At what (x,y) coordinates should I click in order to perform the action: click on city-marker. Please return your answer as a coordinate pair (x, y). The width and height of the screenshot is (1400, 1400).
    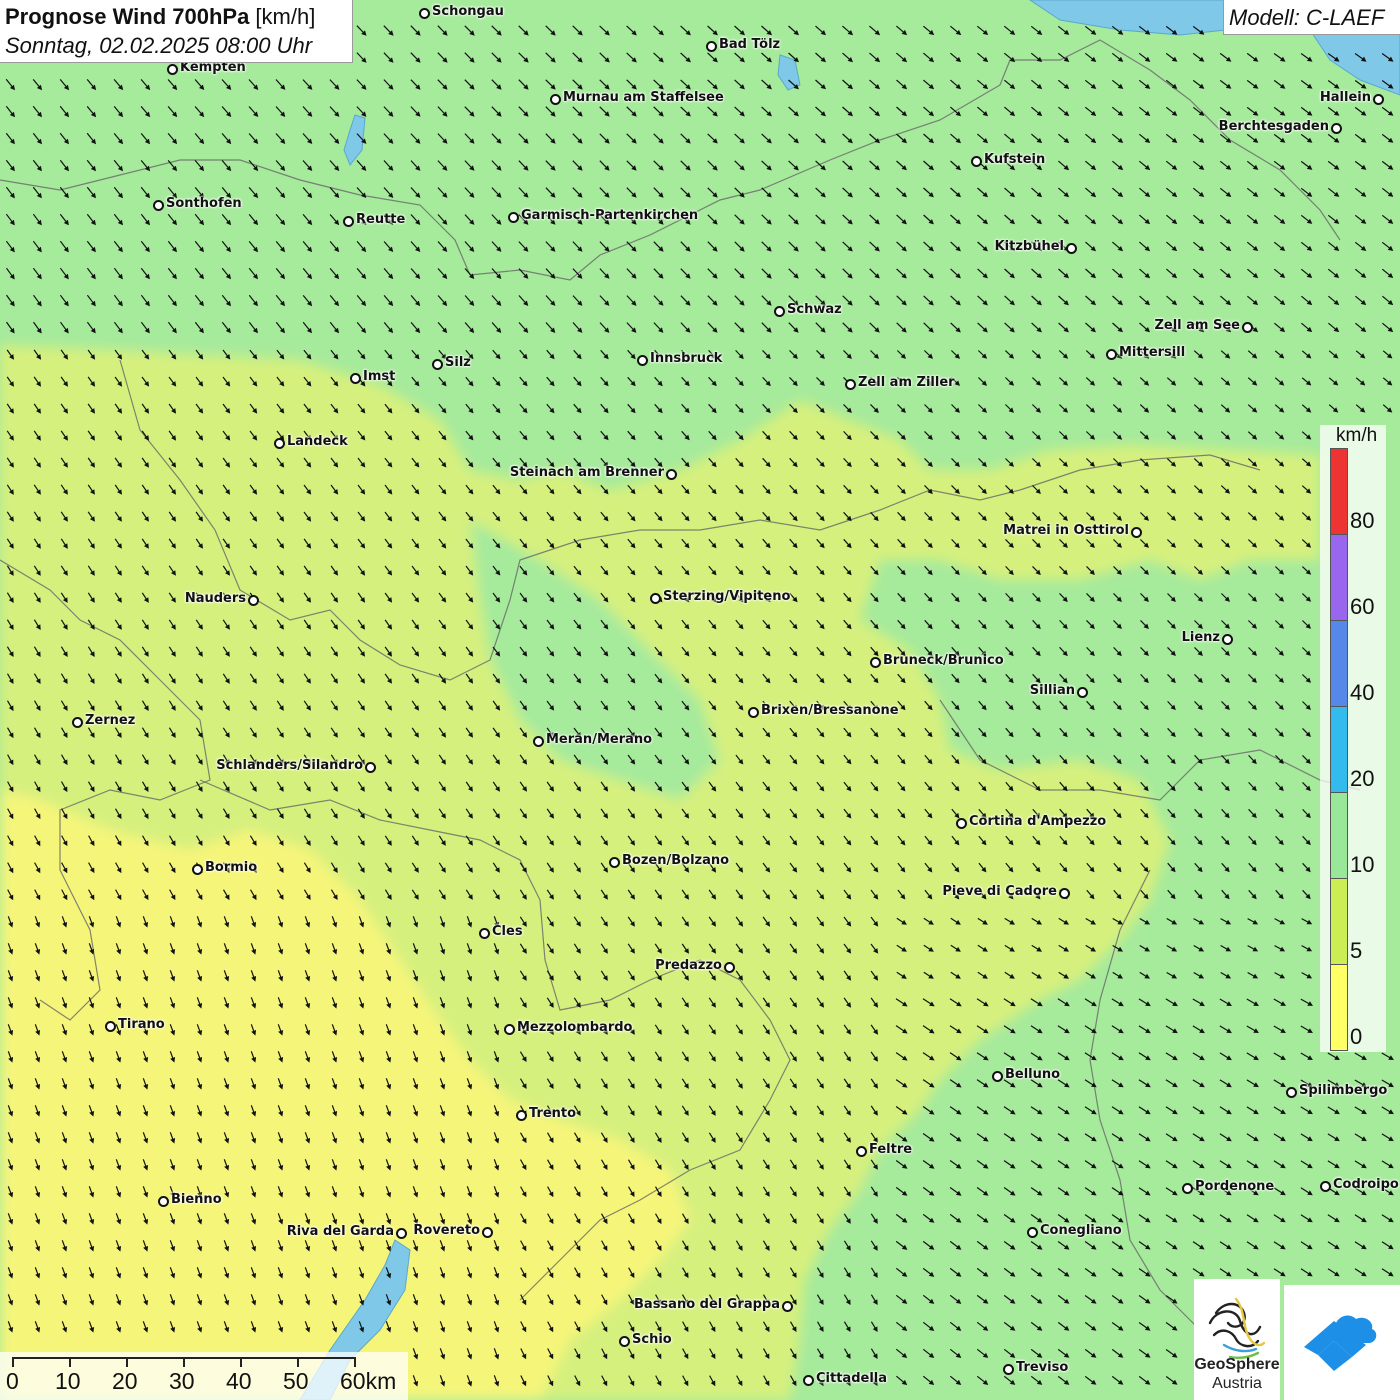
    Looking at the image, I should click on (424, 13).